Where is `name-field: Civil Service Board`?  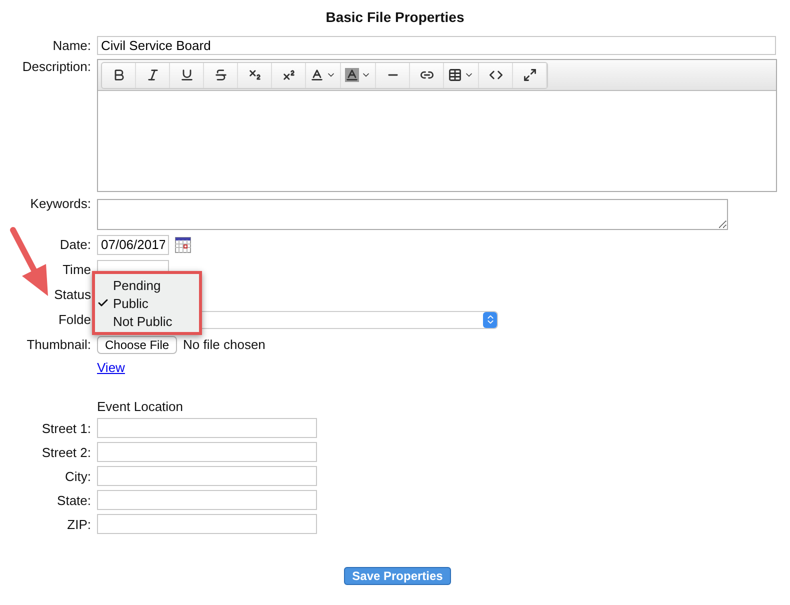
name-field: Civil Service Board is located at coordinates (436, 45).